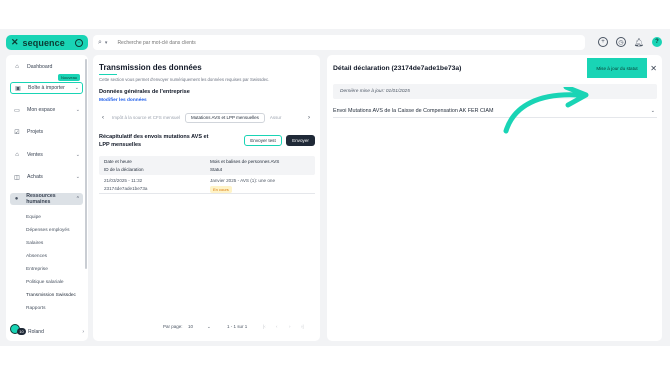  Describe the element at coordinates (86, 164) in the screenshot. I see `sidebar-scrollbar` at that location.